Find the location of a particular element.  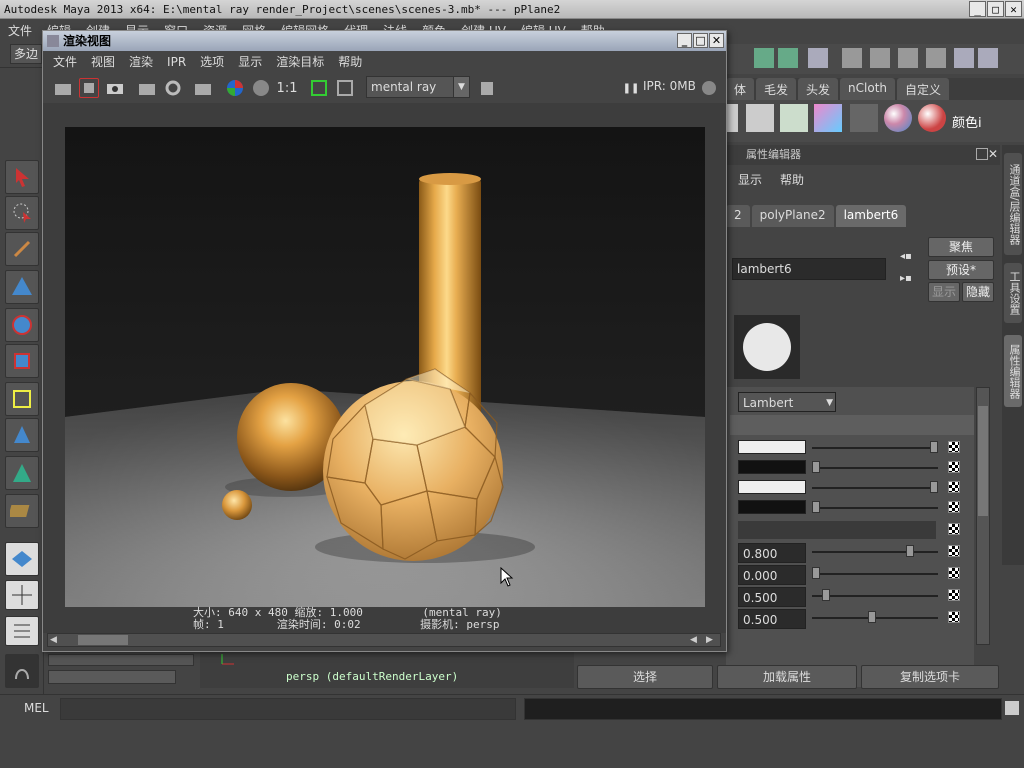

color-slider is located at coordinates (875, 447).